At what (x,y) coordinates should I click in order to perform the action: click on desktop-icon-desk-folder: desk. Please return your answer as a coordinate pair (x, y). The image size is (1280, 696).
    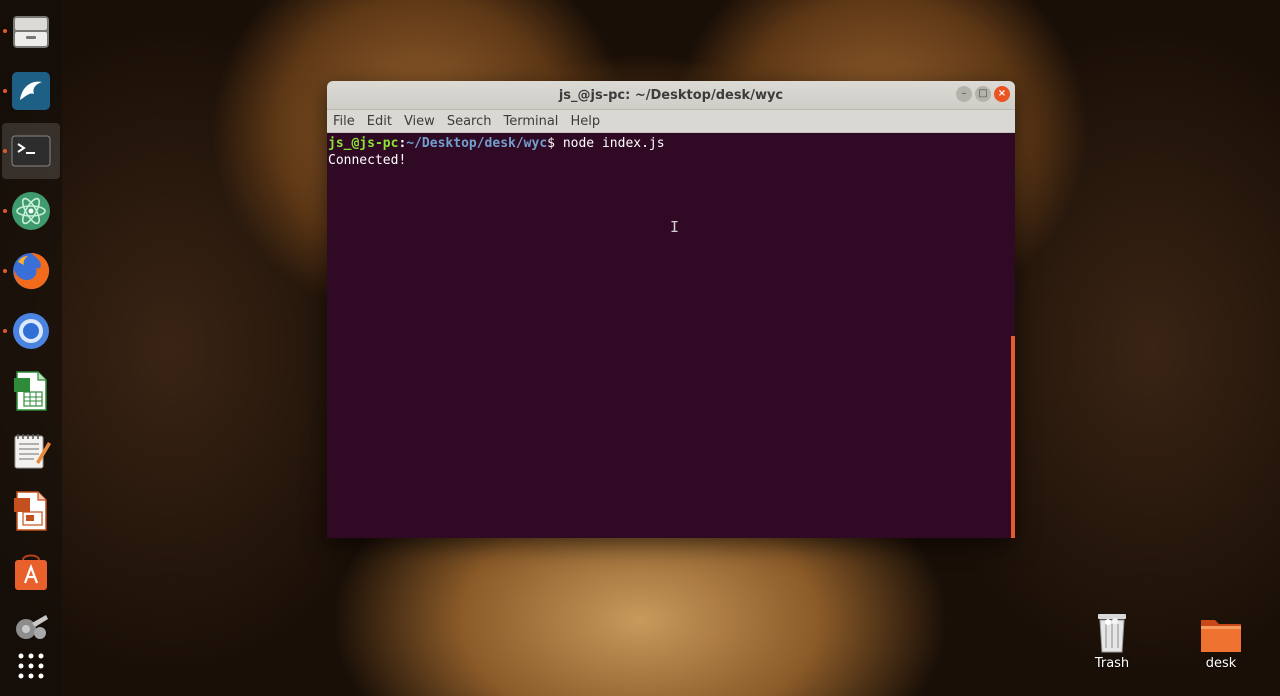
    Looking at the image, I should click on (1221, 641).